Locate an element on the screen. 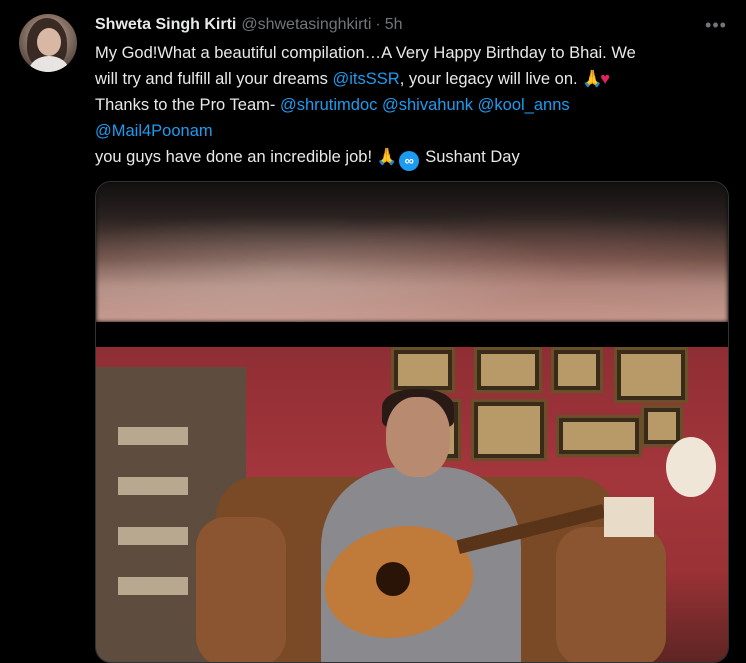 This screenshot has height=663, width=746. text-segment: you guys have done an incredible job! is located at coordinates (236, 157).